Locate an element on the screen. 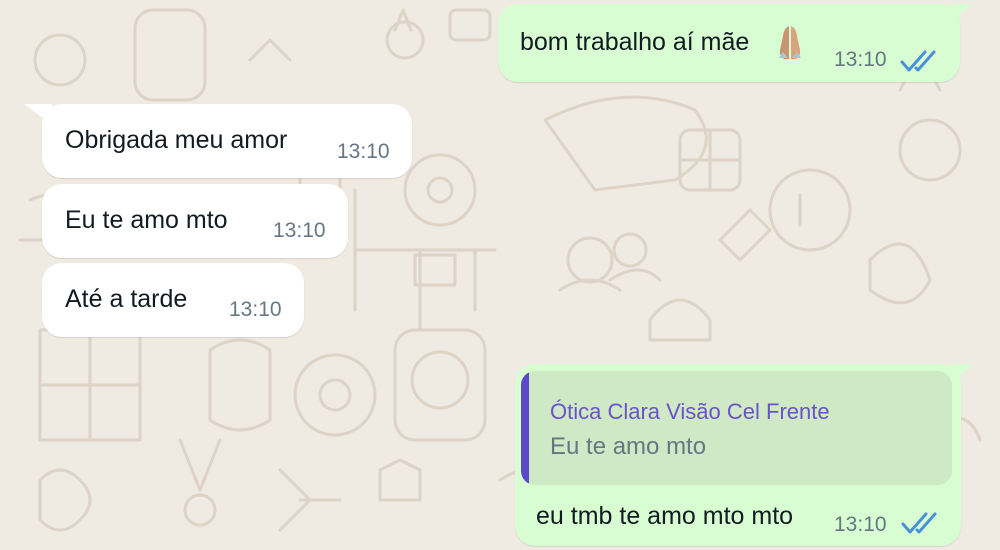 The height and width of the screenshot is (550, 1000). message-bubble-incoming: Até a tarde 13:10 is located at coordinates (173, 300).